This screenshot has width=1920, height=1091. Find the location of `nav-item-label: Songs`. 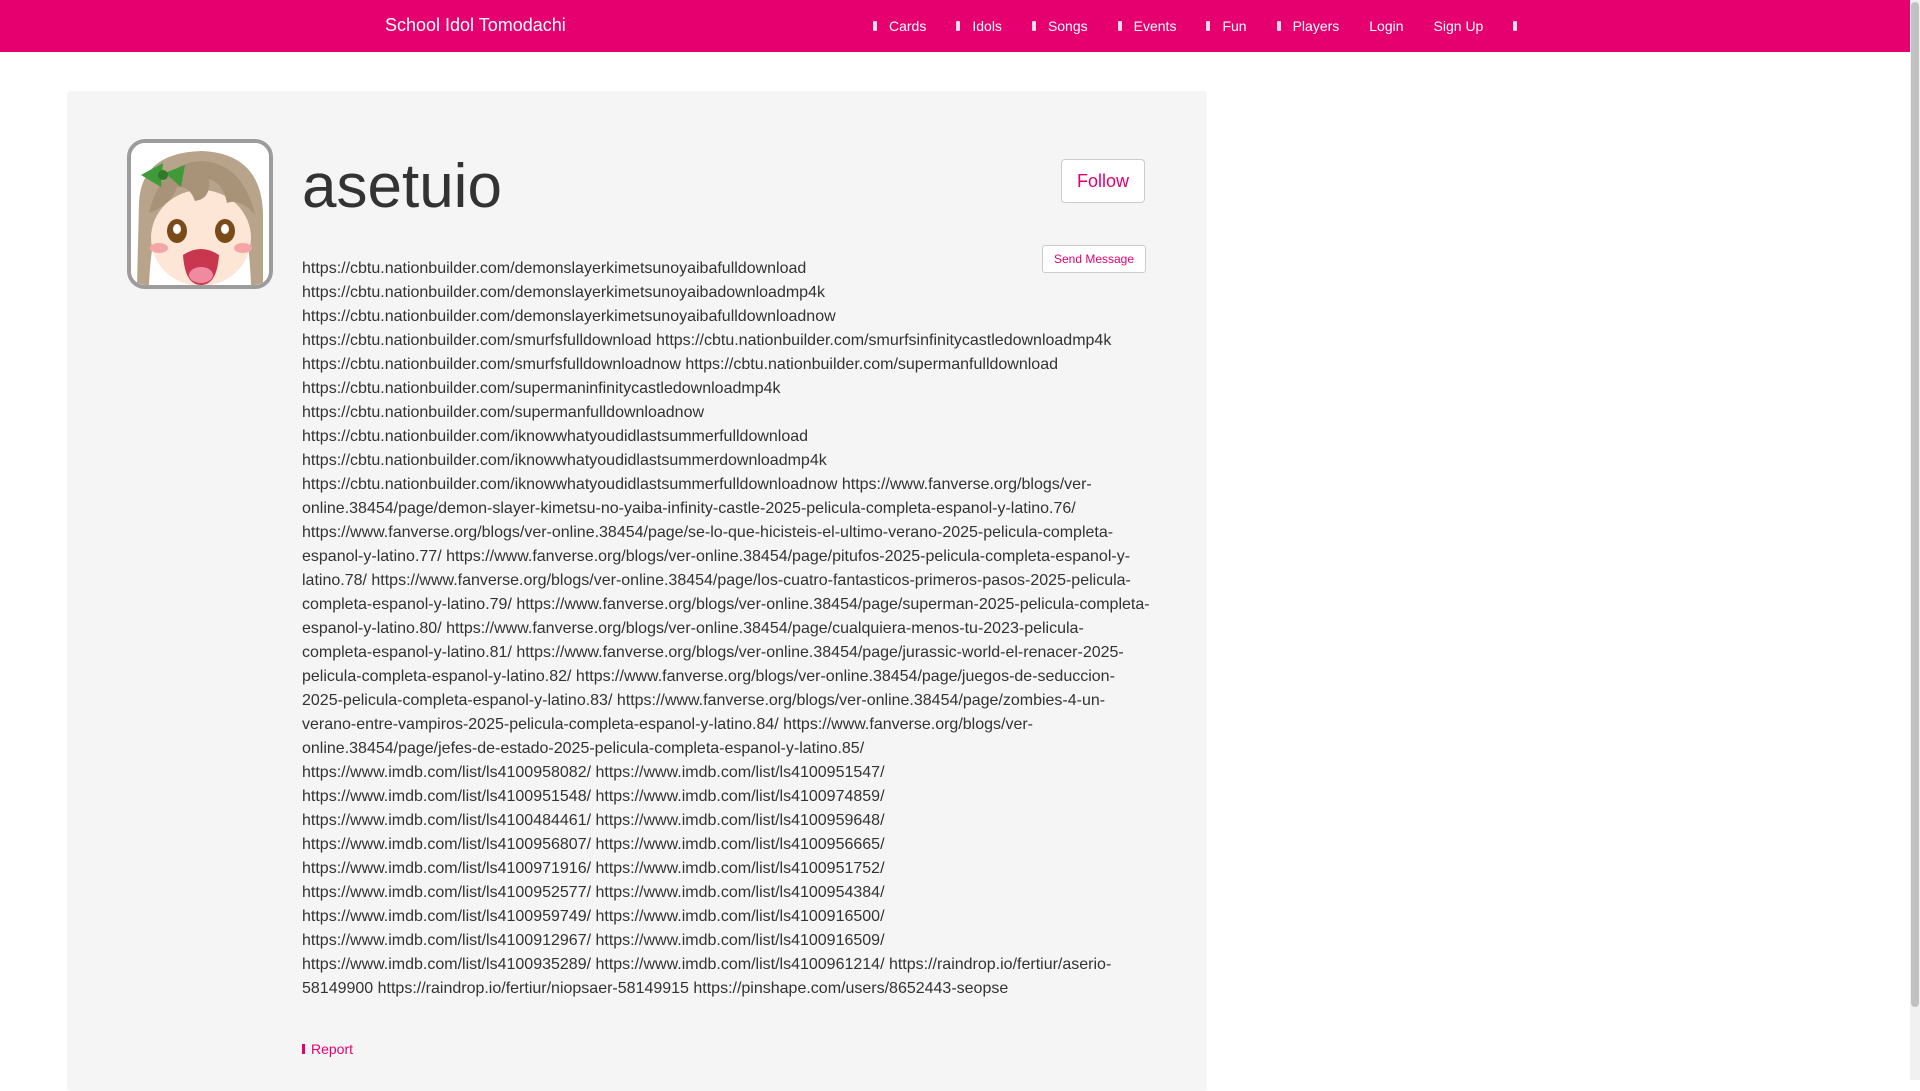

nav-item-label: Songs is located at coordinates (1067, 26).